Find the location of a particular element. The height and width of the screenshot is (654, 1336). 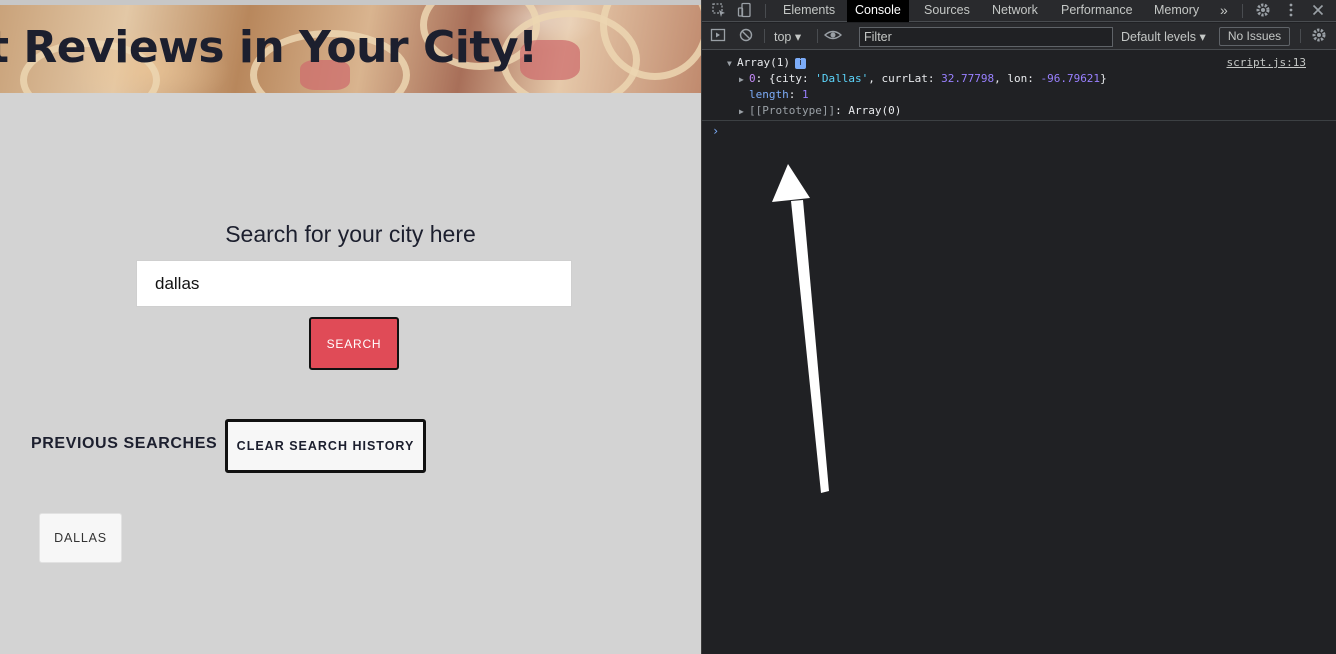

clear-console-icon is located at coordinates (746, 36).